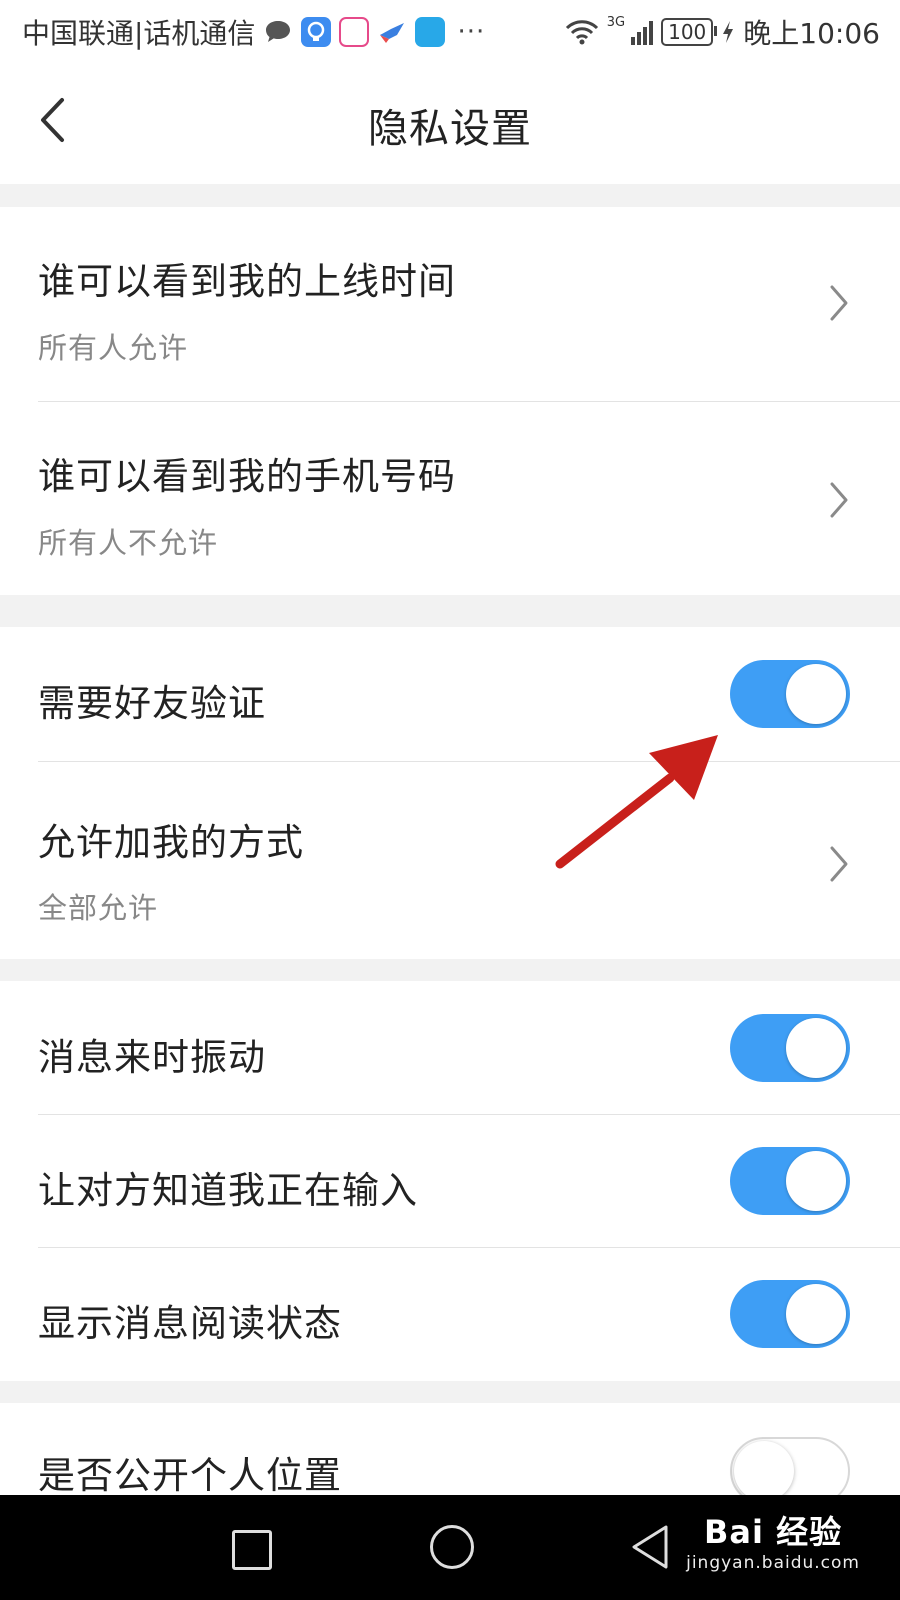 This screenshot has width=900, height=1600. What do you see at coordinates (113, 348) in the screenshot?
I see `setting-value: 所有人允许` at bounding box center [113, 348].